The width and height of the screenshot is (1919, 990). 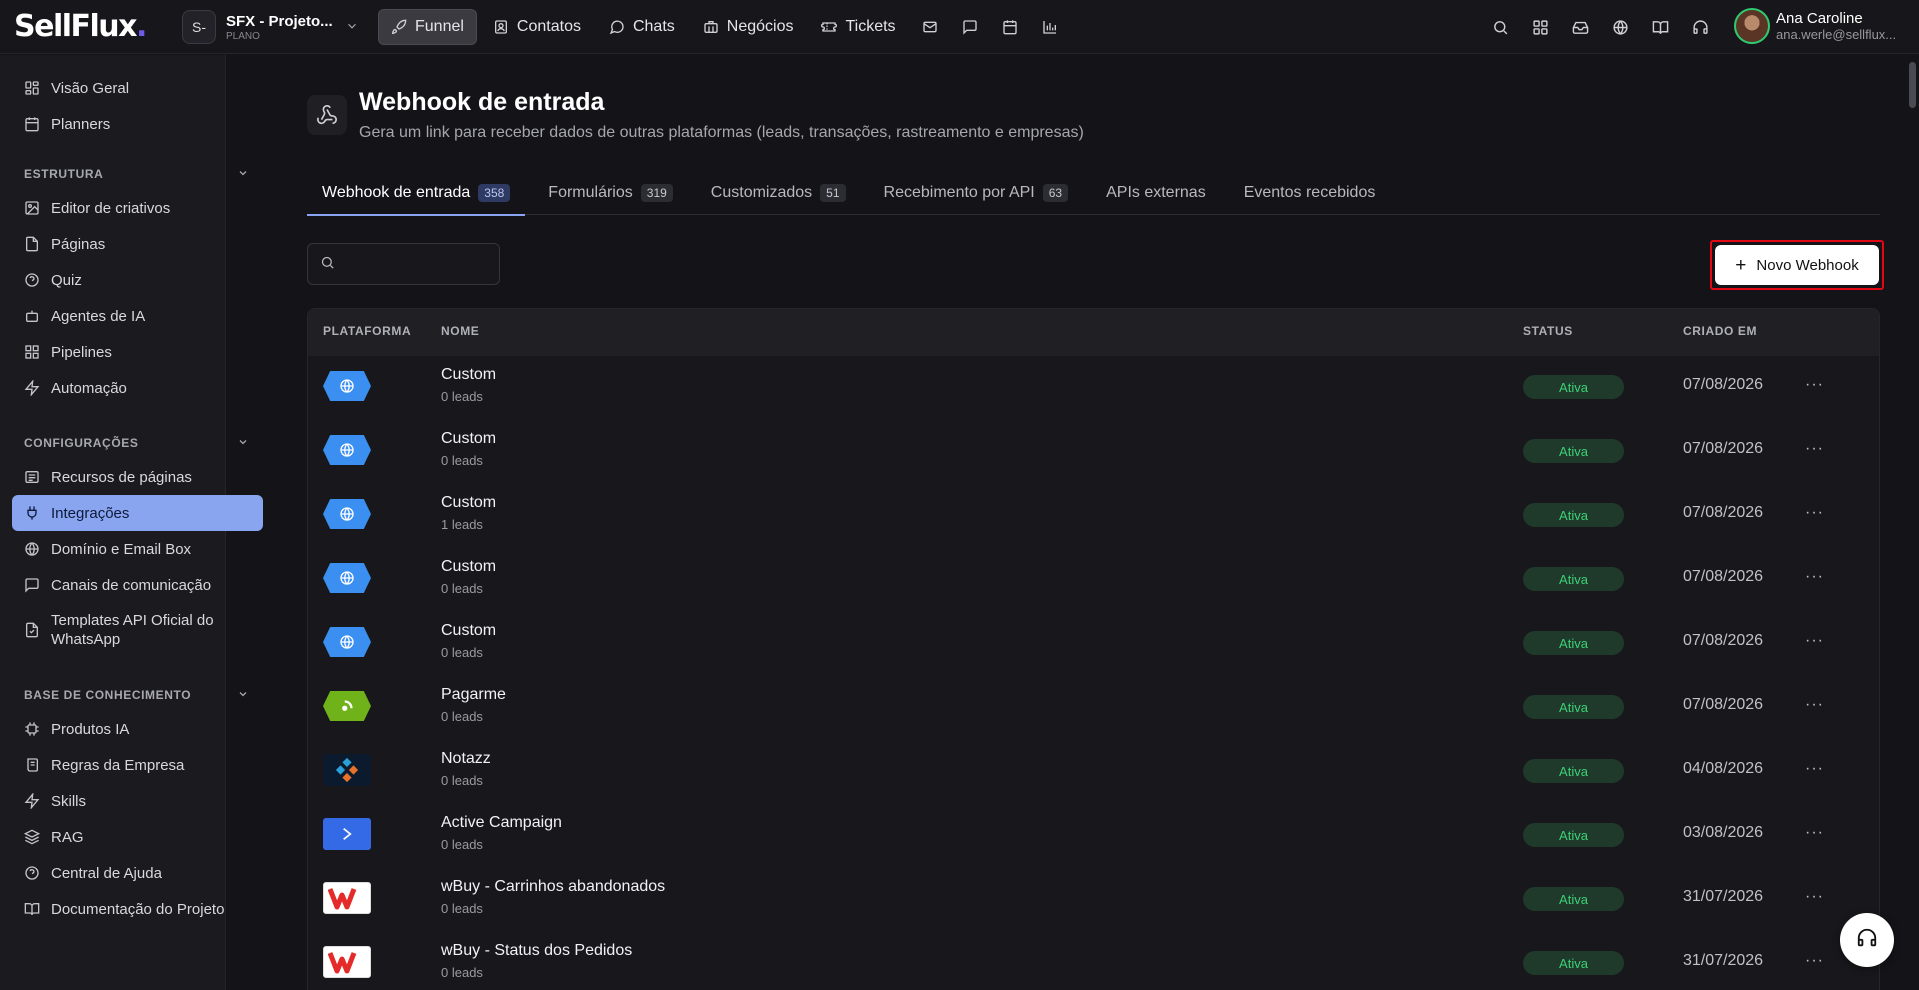 What do you see at coordinates (137, 88) in the screenshot?
I see `sidebar-item-visao-geral: Visão Geral` at bounding box center [137, 88].